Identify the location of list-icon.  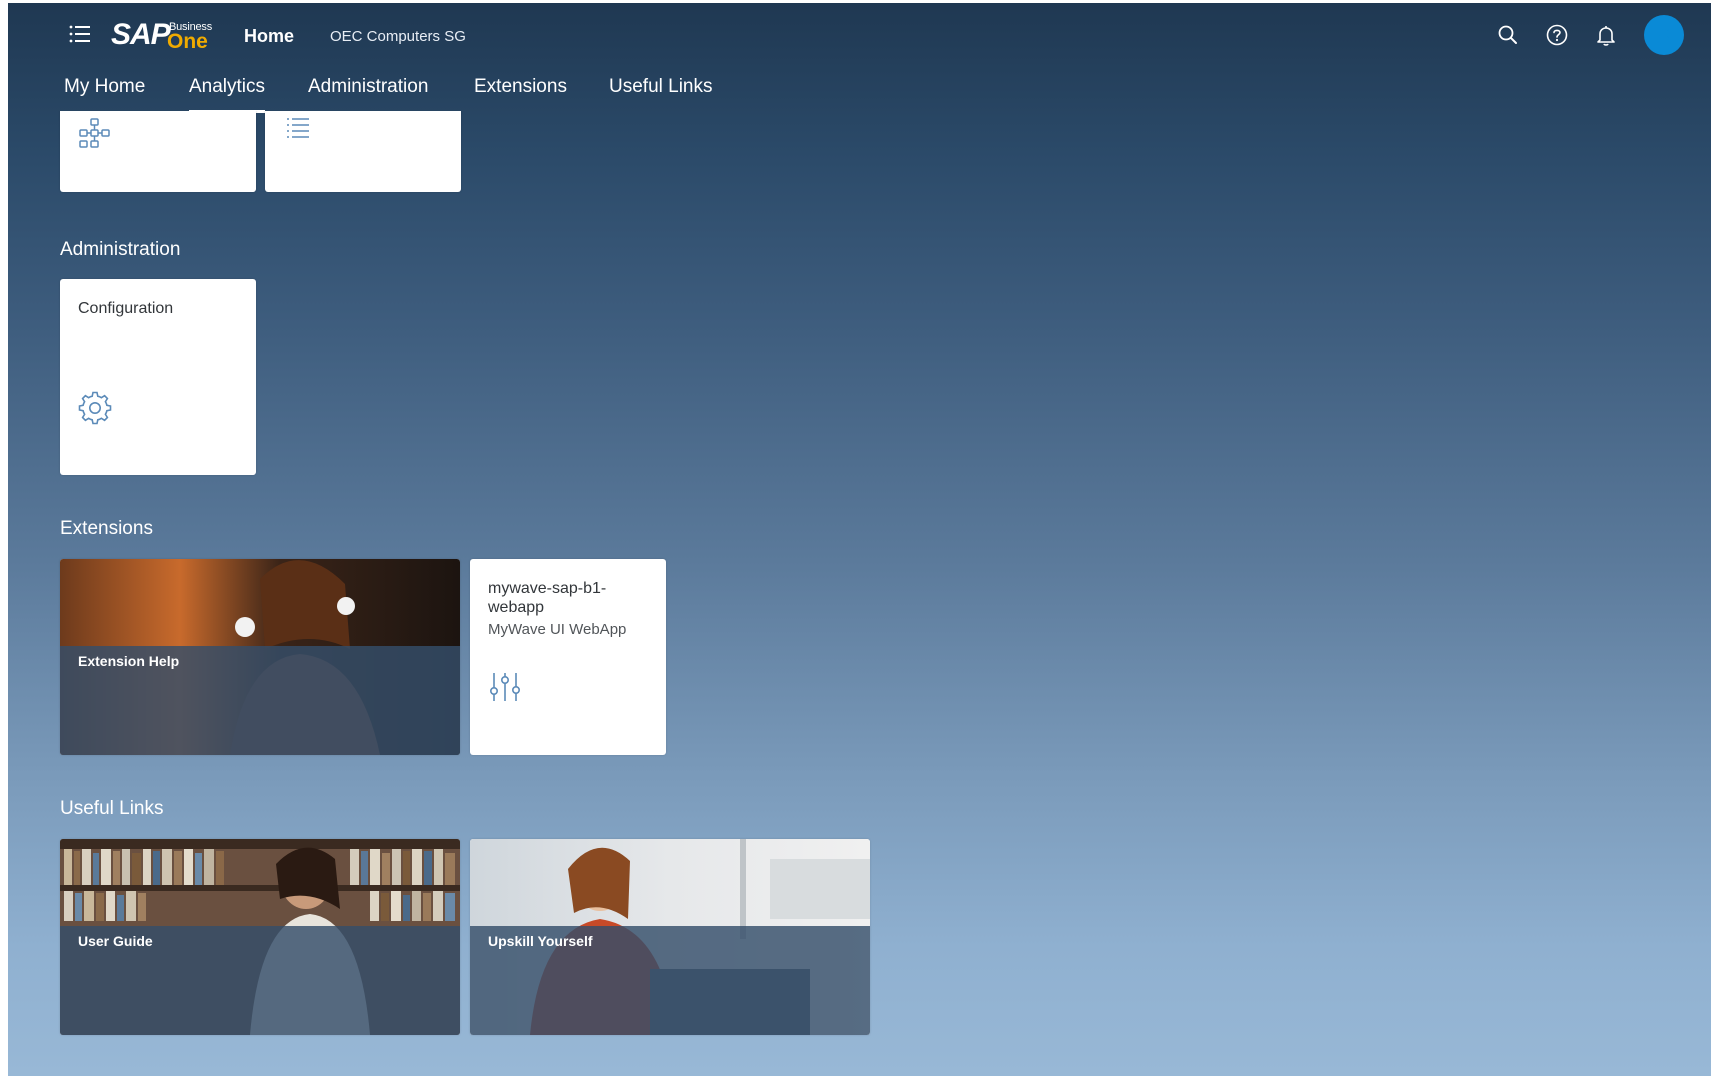
(298, 132).